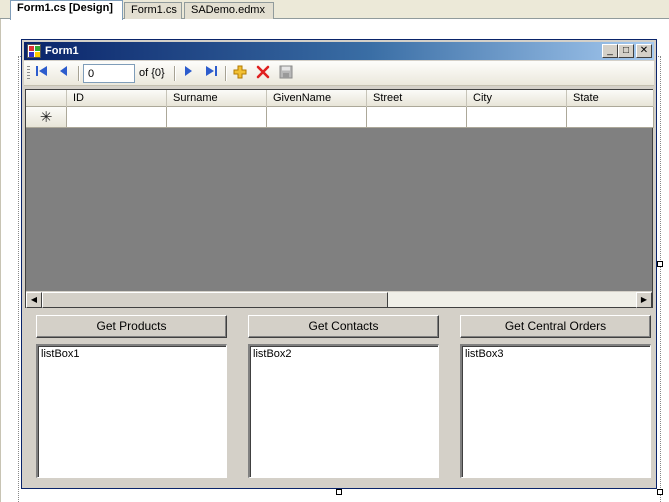 The height and width of the screenshot is (502, 669). Describe the element at coordinates (417, 98) in the screenshot. I see `column-header-street: Street` at that location.